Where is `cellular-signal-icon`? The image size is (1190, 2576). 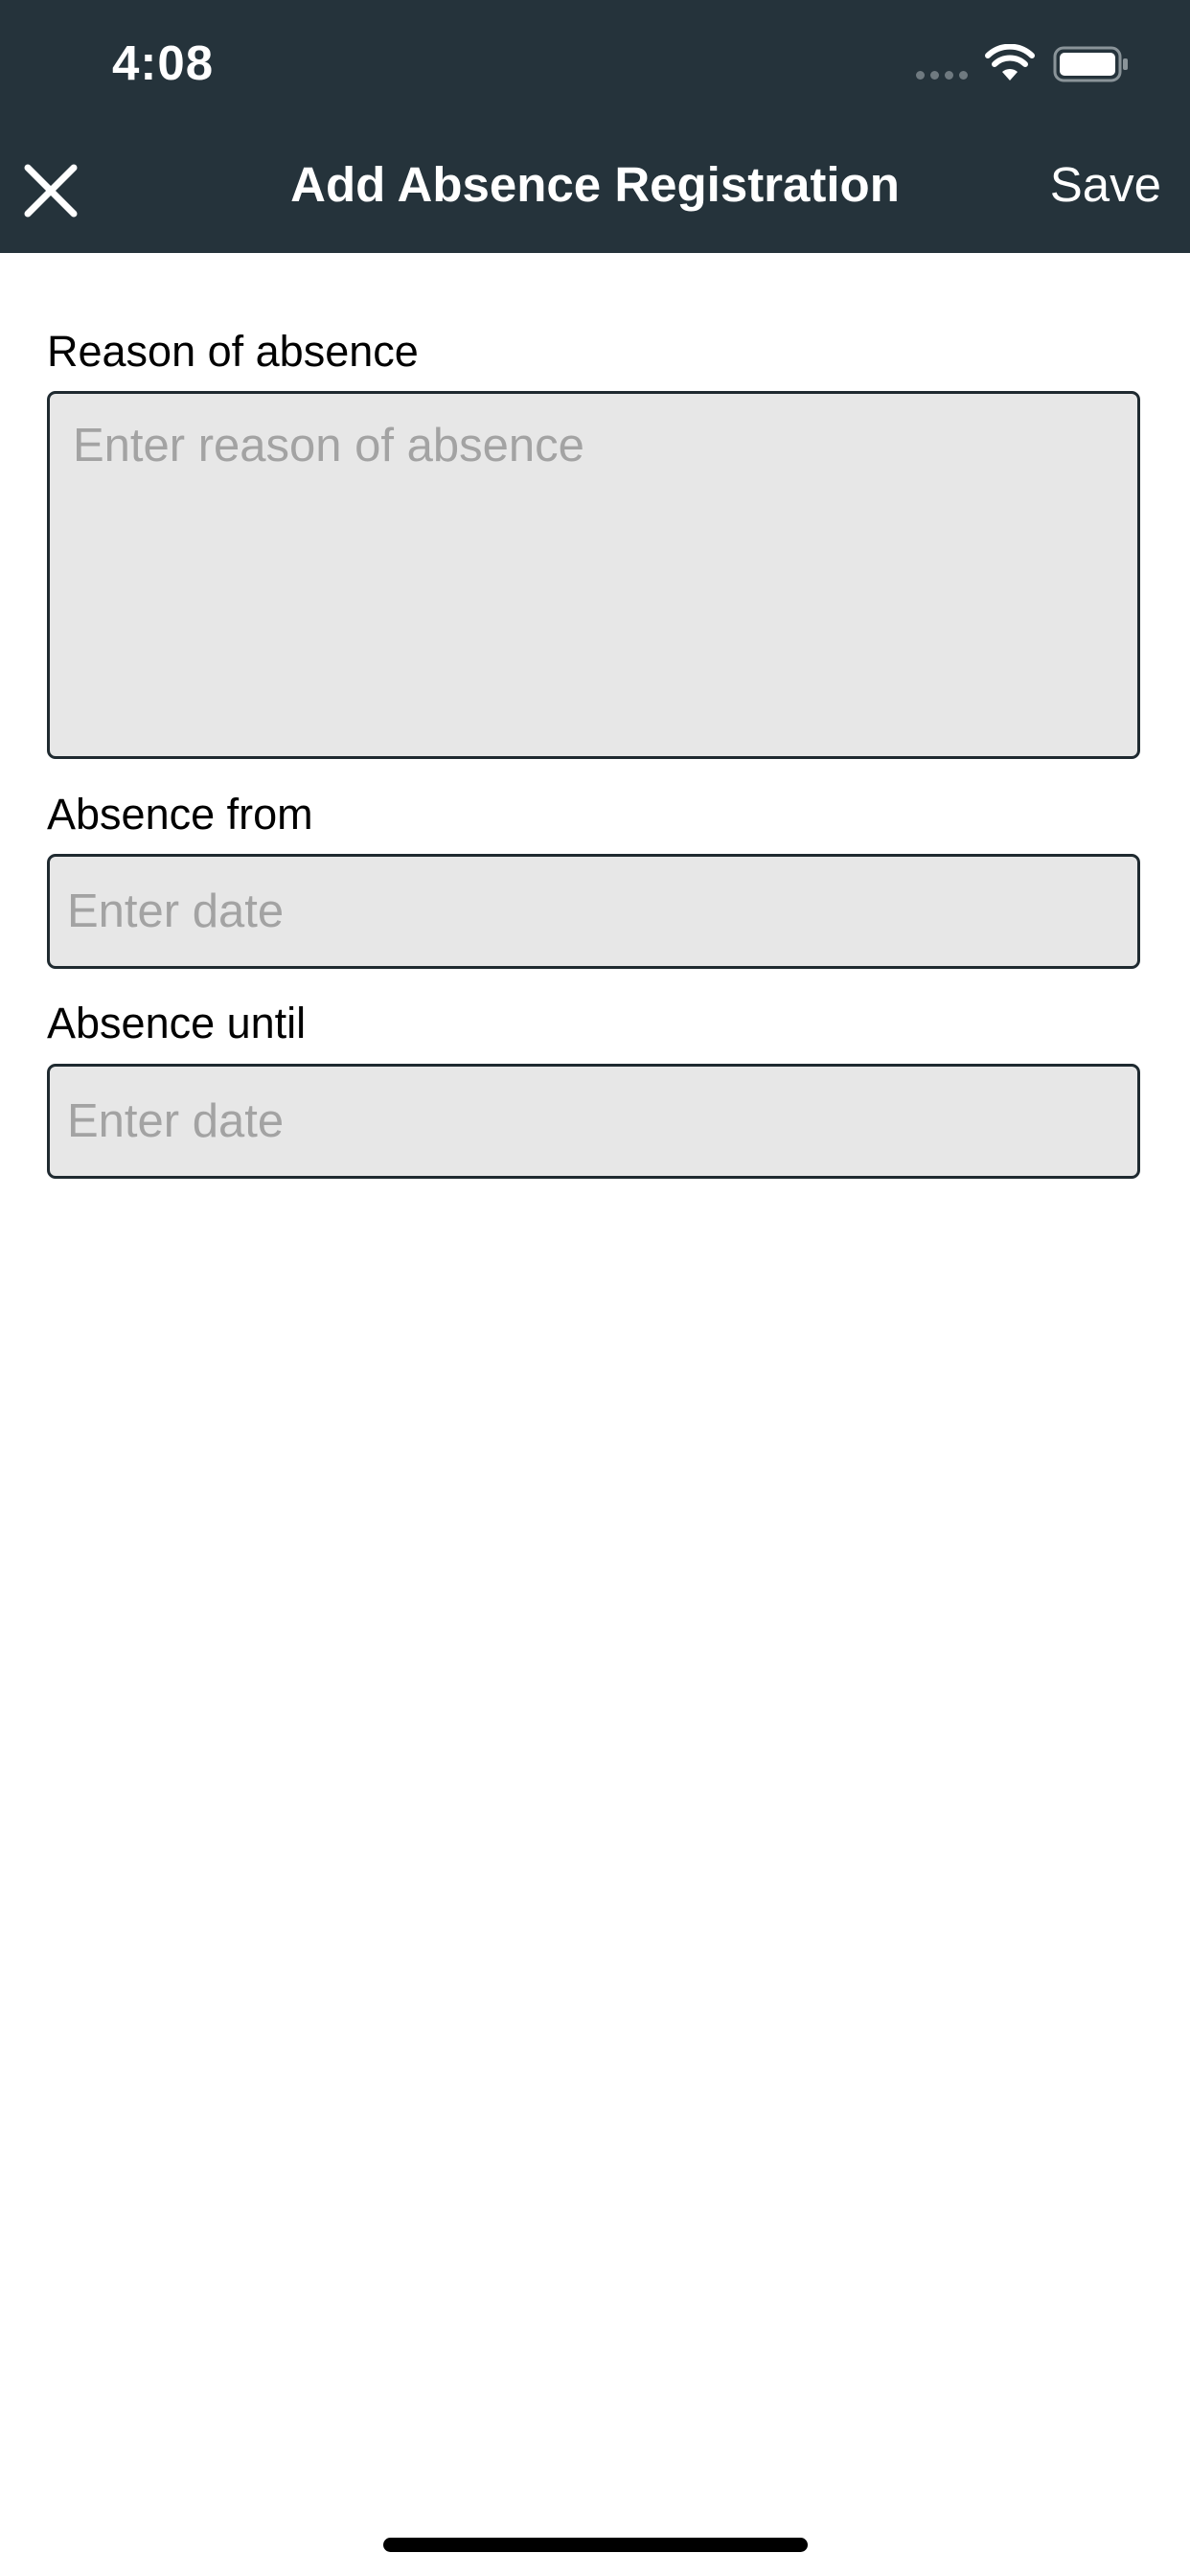 cellular-signal-icon is located at coordinates (942, 75).